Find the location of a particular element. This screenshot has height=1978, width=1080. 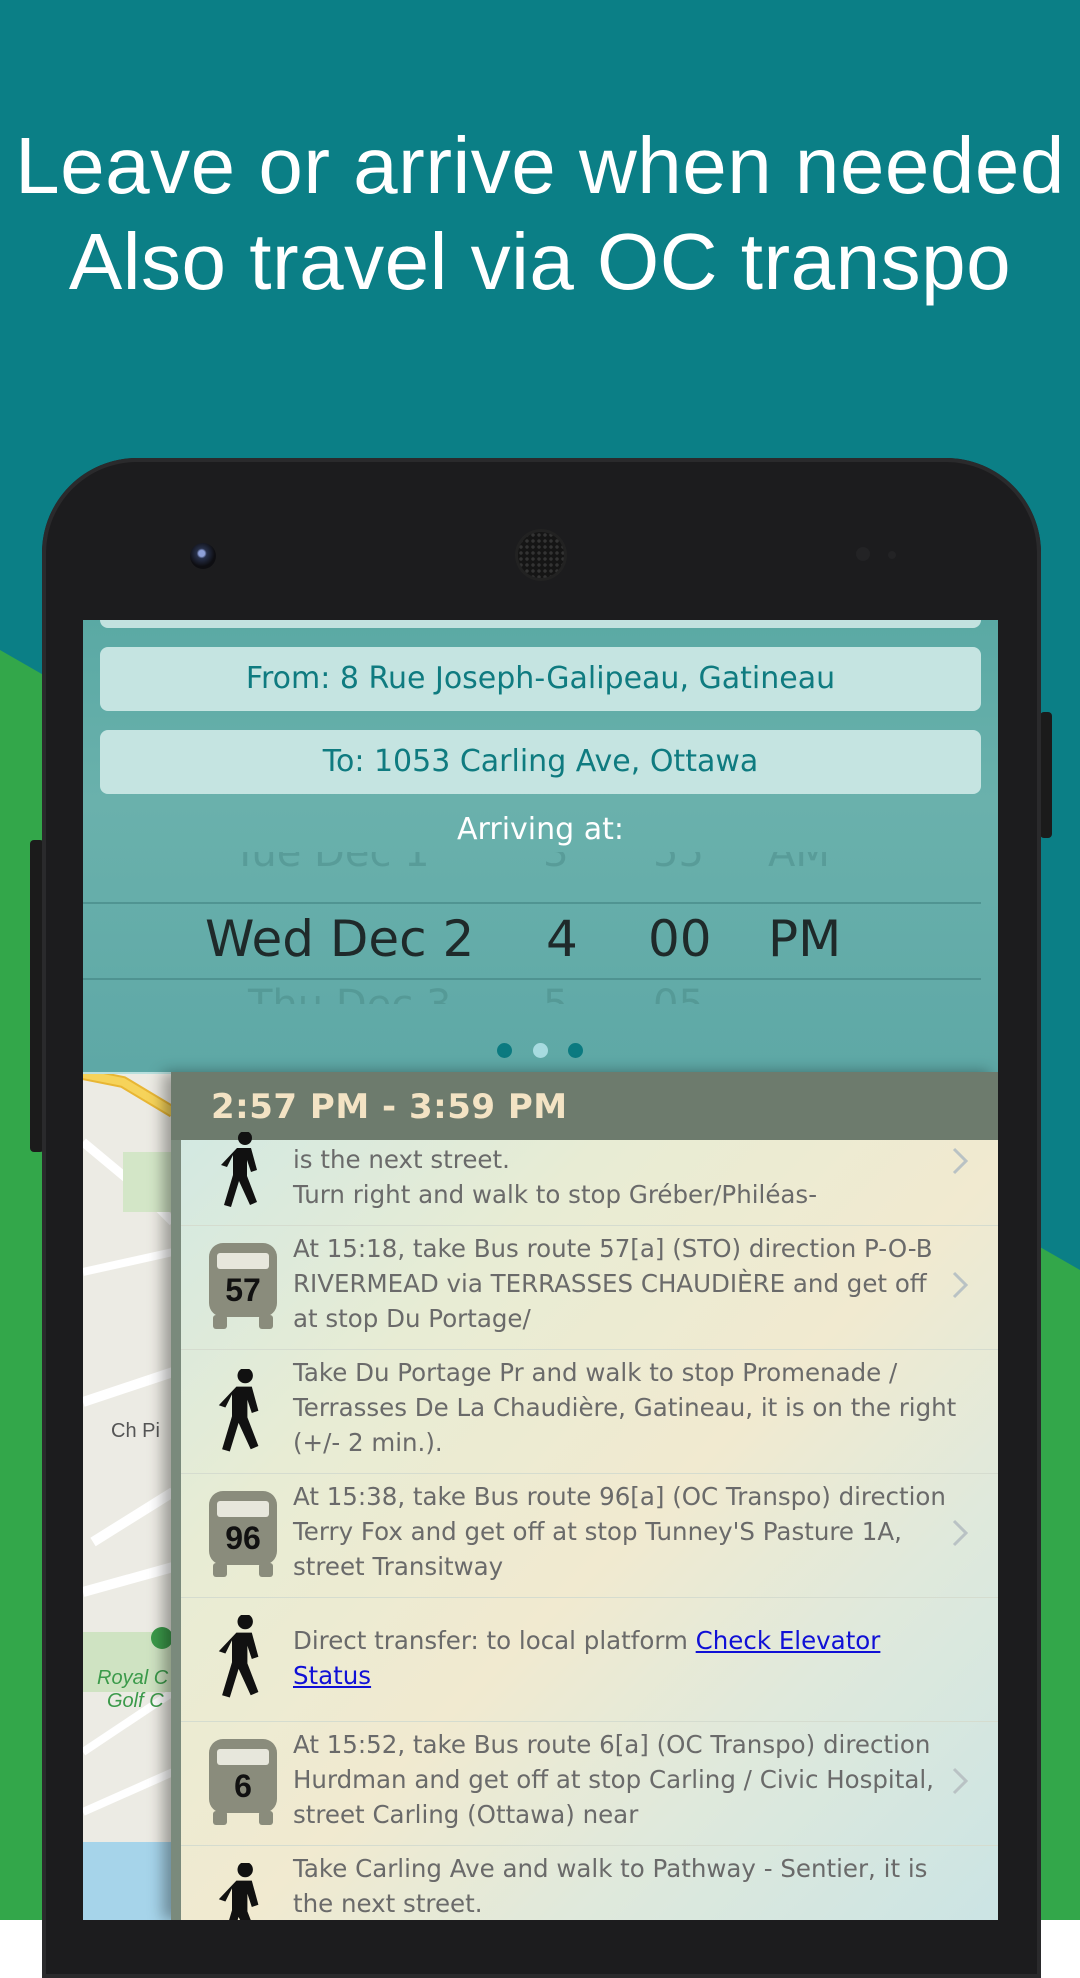

picker-next-minute: 05 is located at coordinates (678, 993).